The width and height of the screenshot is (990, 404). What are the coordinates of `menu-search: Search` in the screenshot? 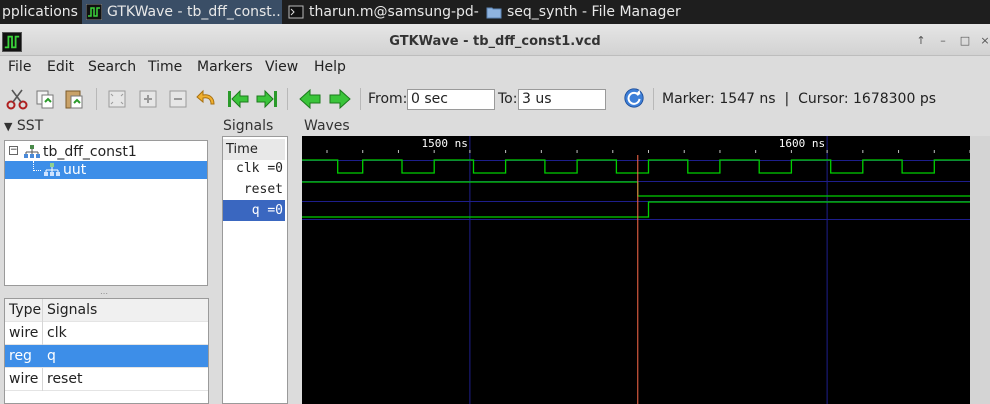 It's located at (112, 67).